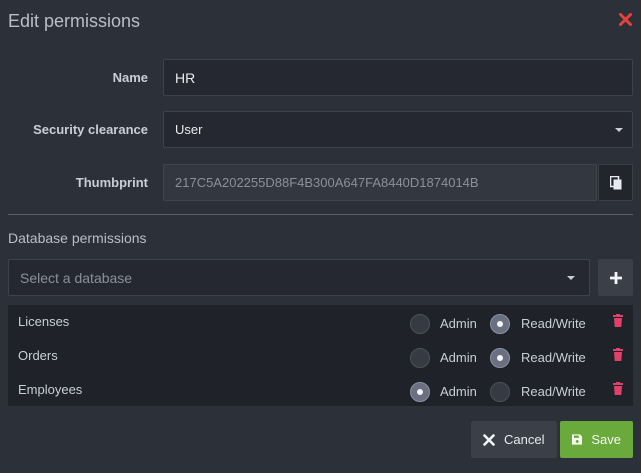 The width and height of the screenshot is (641, 473). Describe the element at coordinates (524, 439) in the screenshot. I see `cancel-label: Cancel` at that location.